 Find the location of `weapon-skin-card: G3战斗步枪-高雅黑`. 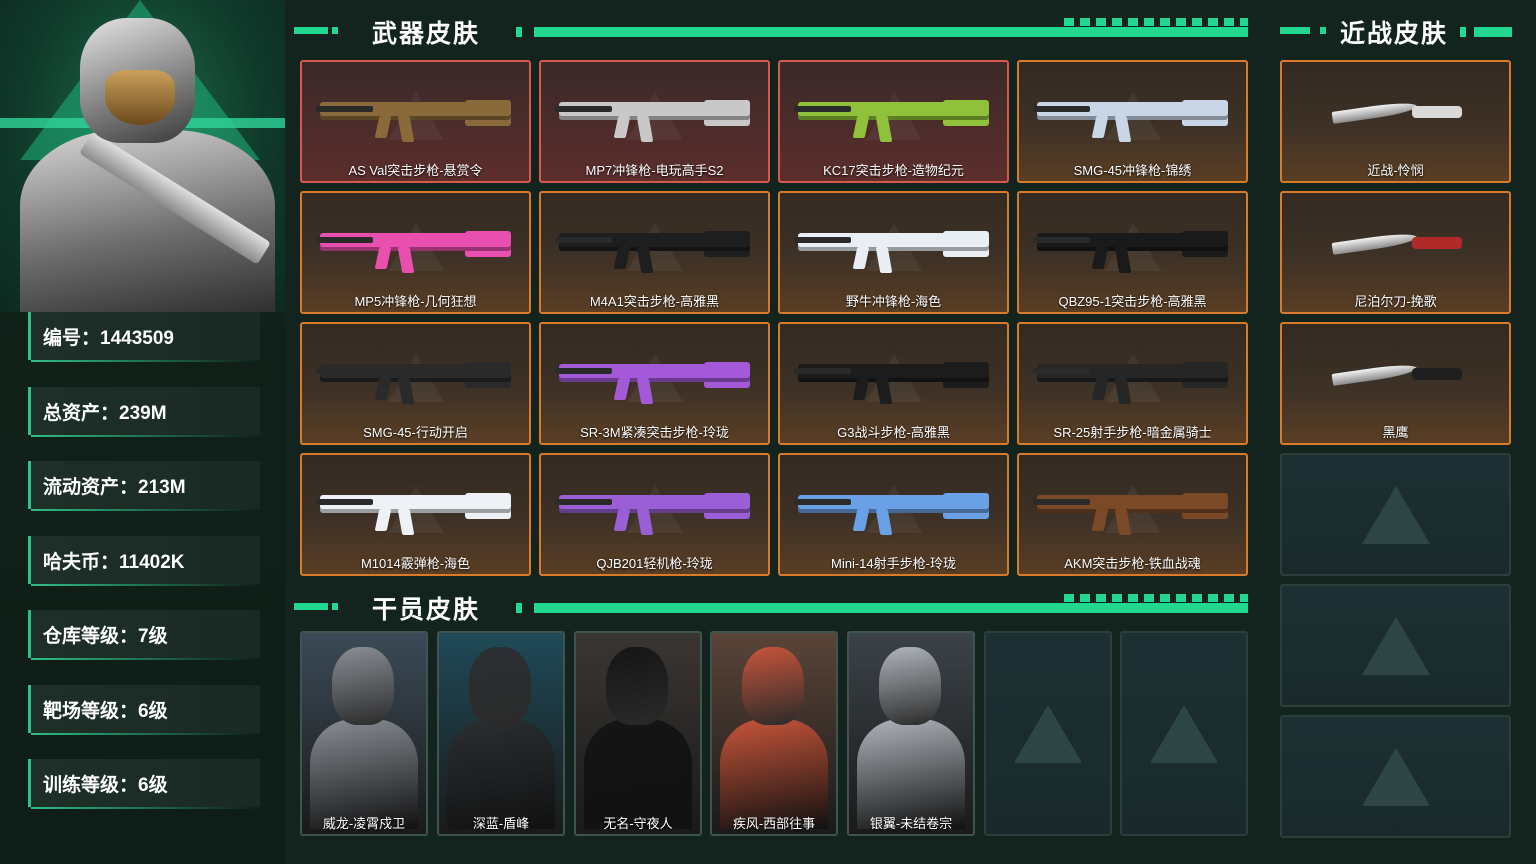

weapon-skin-card: G3战斗步枪-高雅黑 is located at coordinates (893, 383).